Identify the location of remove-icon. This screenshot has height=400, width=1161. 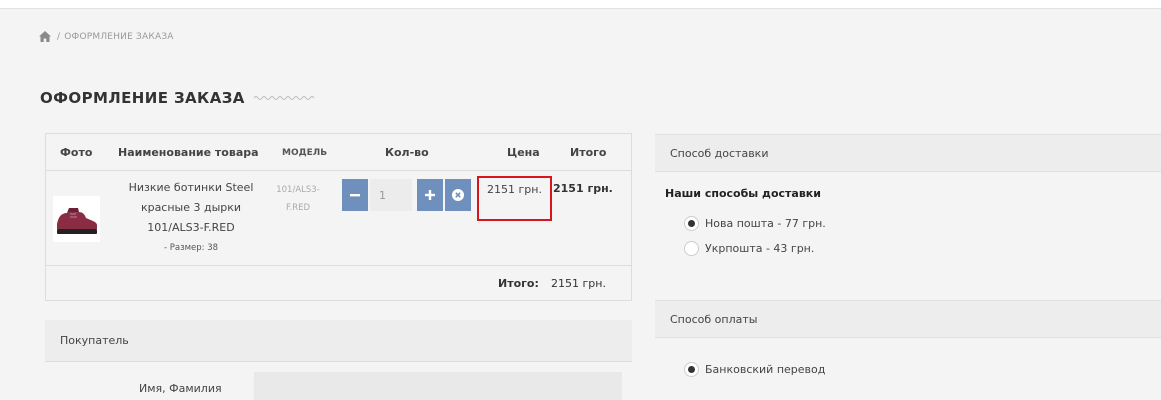
(458, 195).